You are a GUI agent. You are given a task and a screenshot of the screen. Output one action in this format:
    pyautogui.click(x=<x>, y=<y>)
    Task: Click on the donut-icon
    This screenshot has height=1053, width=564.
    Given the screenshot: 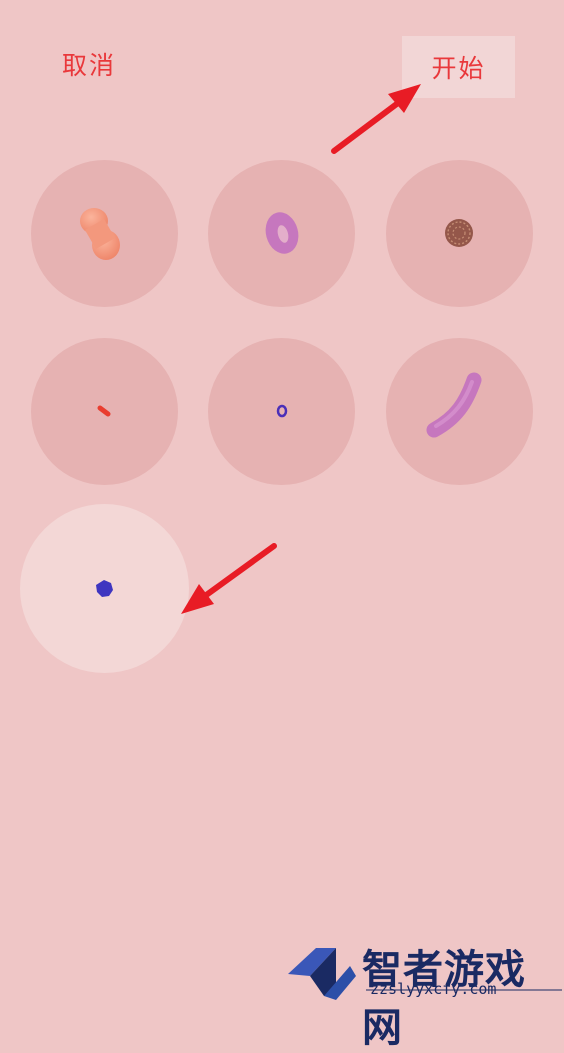 What is the action you would take?
    pyautogui.click(x=282, y=233)
    